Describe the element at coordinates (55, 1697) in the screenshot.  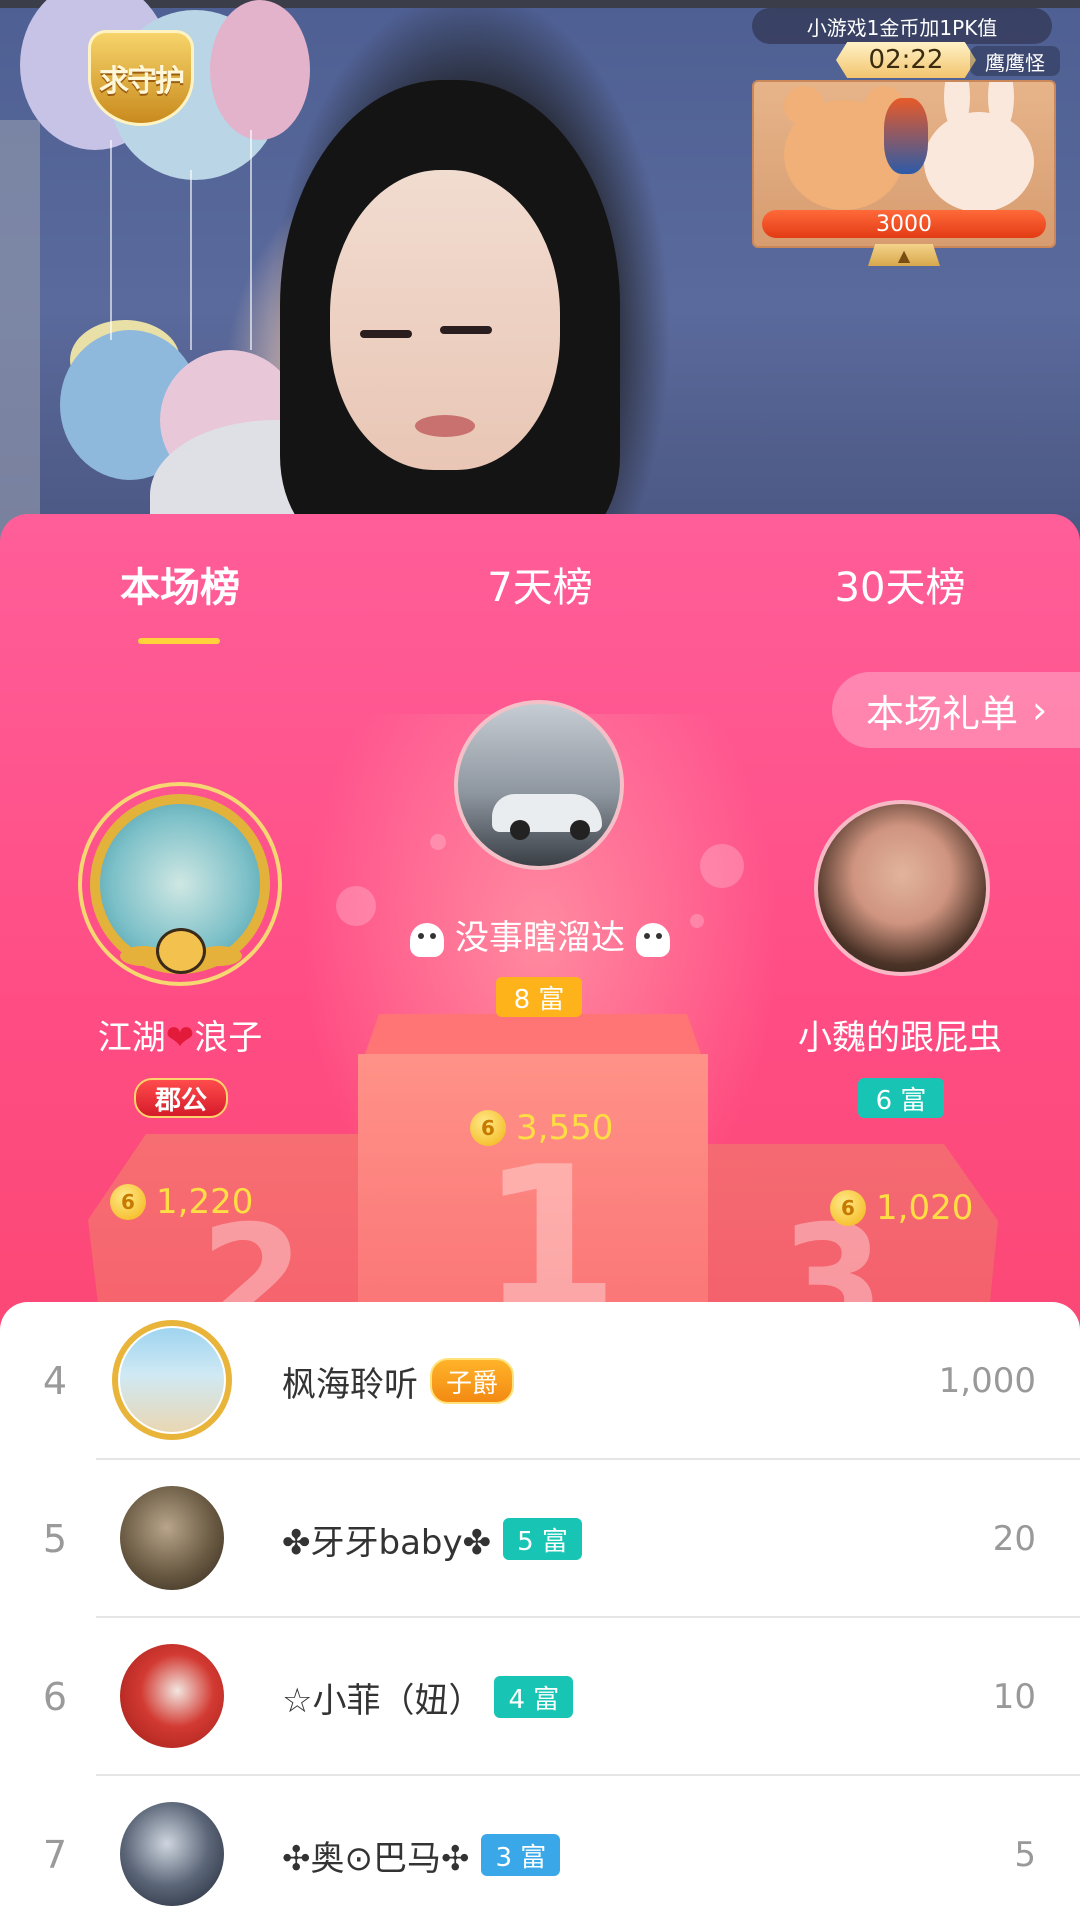
I see `rank-number: 6` at that location.